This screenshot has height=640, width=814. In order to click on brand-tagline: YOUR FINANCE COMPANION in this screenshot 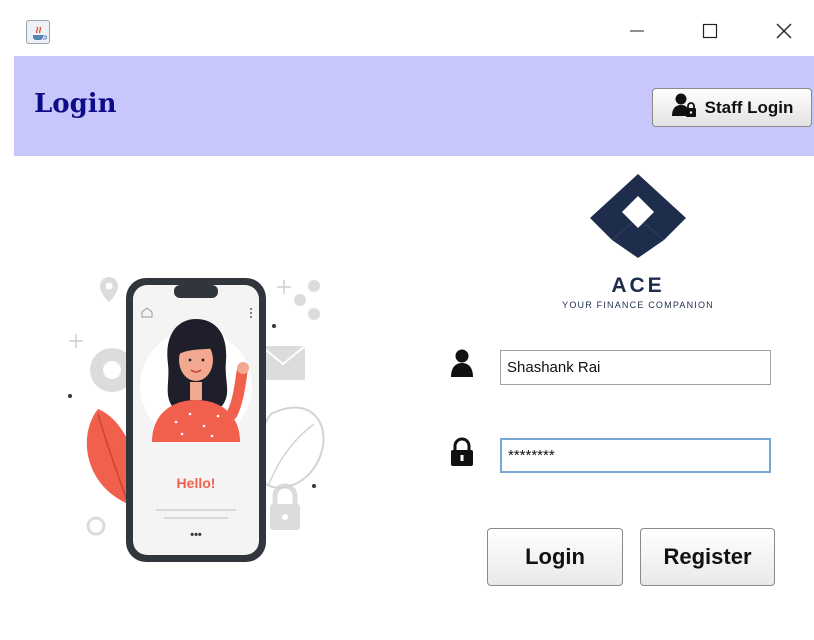, I will do `click(638, 305)`.